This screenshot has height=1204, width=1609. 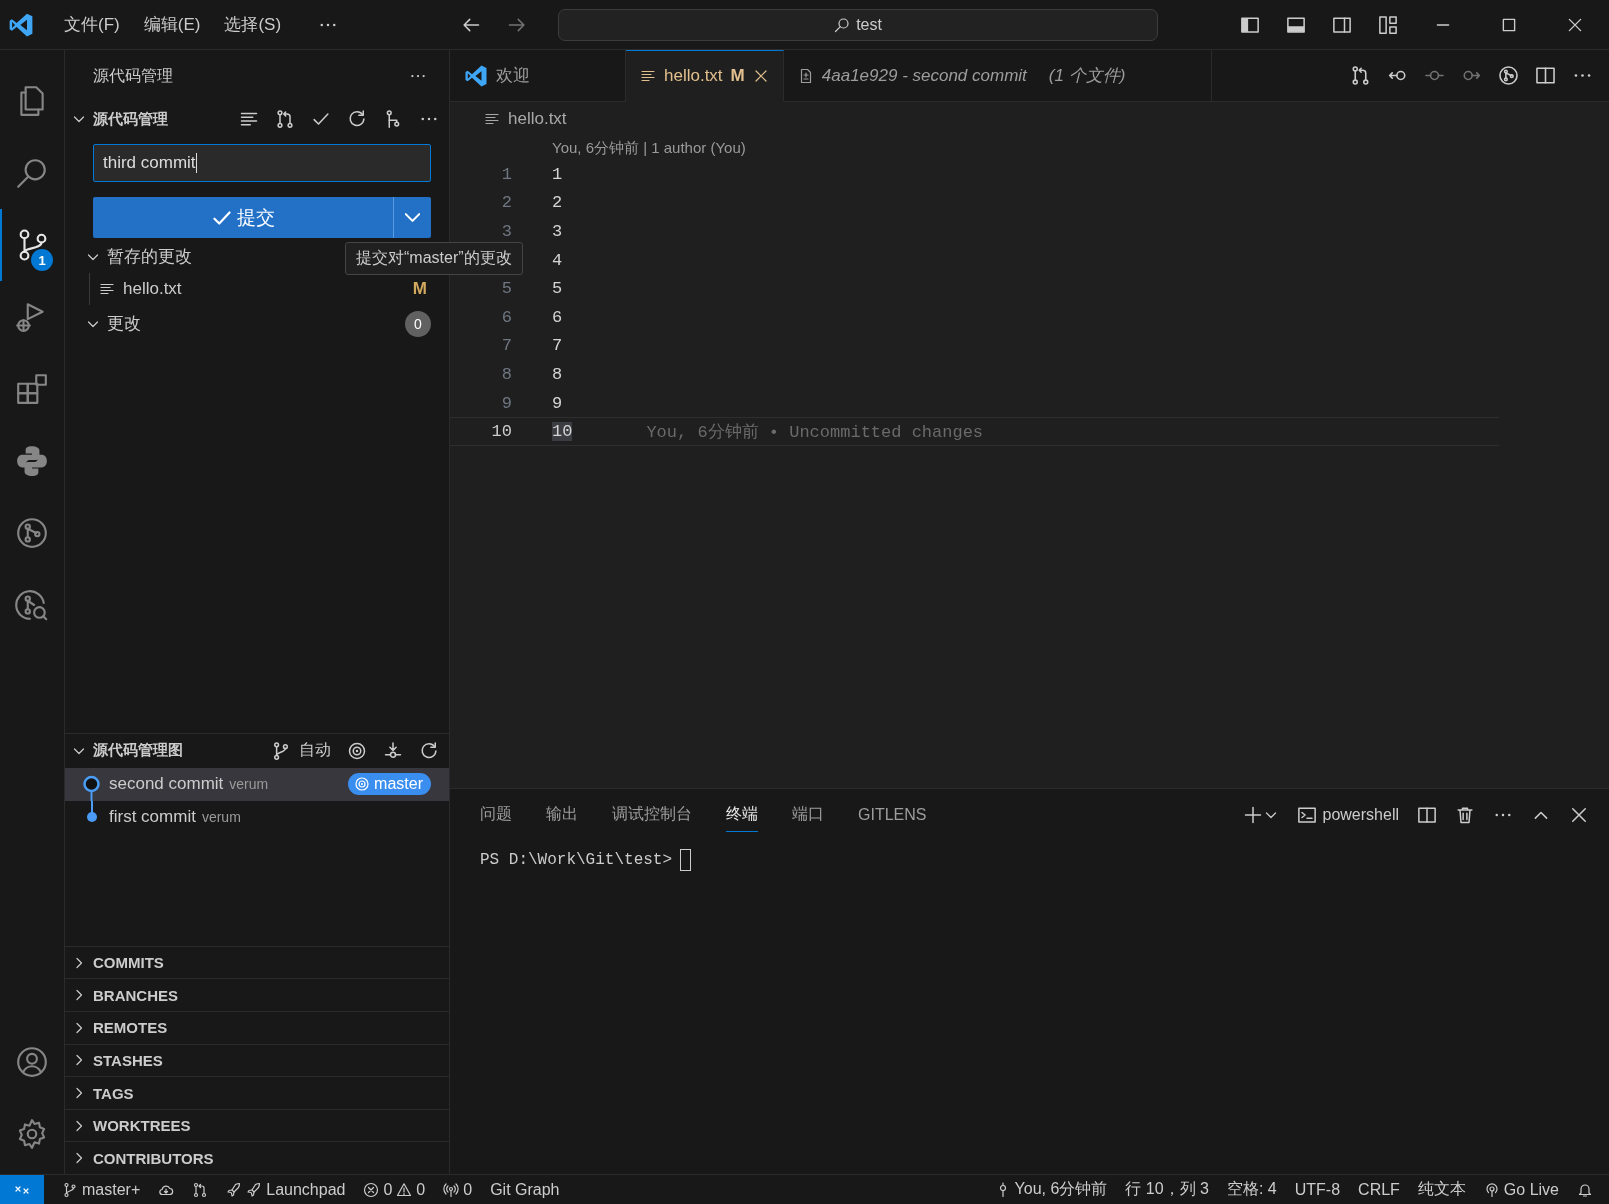 I want to click on line-number: 9, so click(x=506, y=403).